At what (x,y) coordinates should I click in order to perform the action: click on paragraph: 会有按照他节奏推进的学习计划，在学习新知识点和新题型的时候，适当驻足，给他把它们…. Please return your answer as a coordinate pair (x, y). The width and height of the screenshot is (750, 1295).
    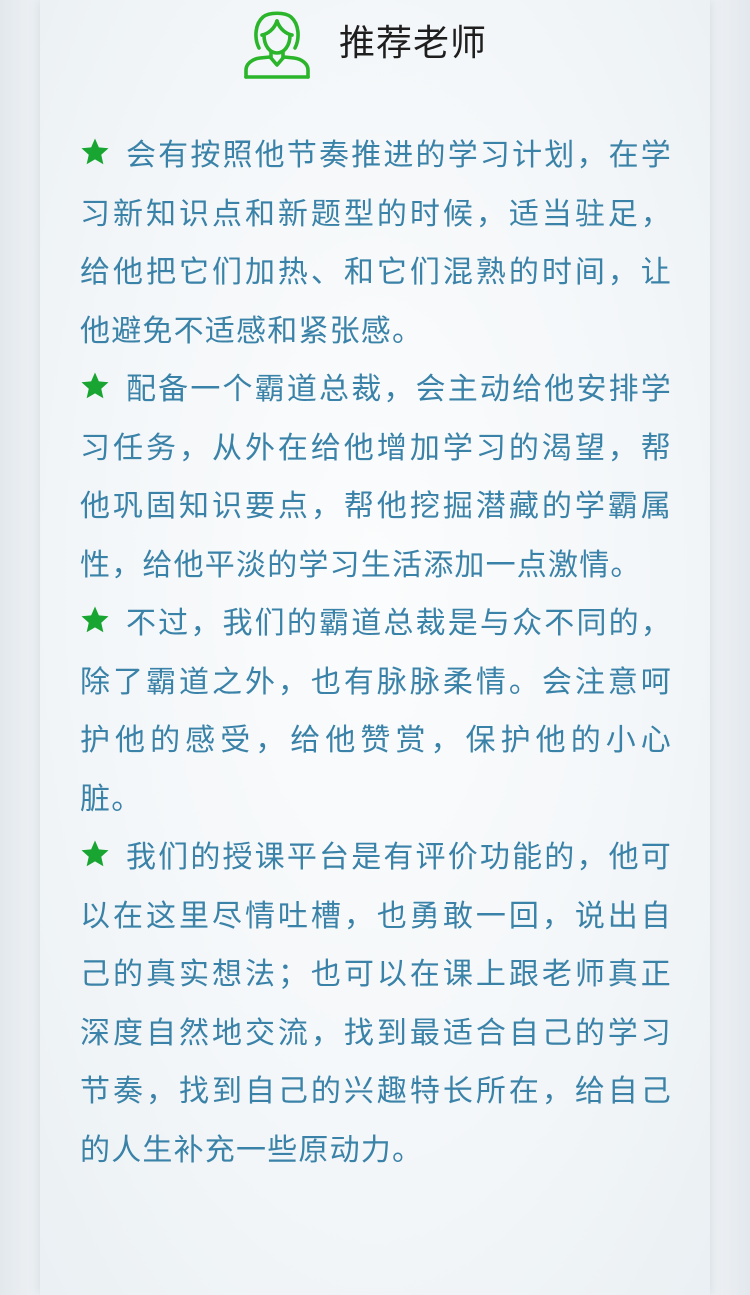
    Looking at the image, I should click on (376, 244).